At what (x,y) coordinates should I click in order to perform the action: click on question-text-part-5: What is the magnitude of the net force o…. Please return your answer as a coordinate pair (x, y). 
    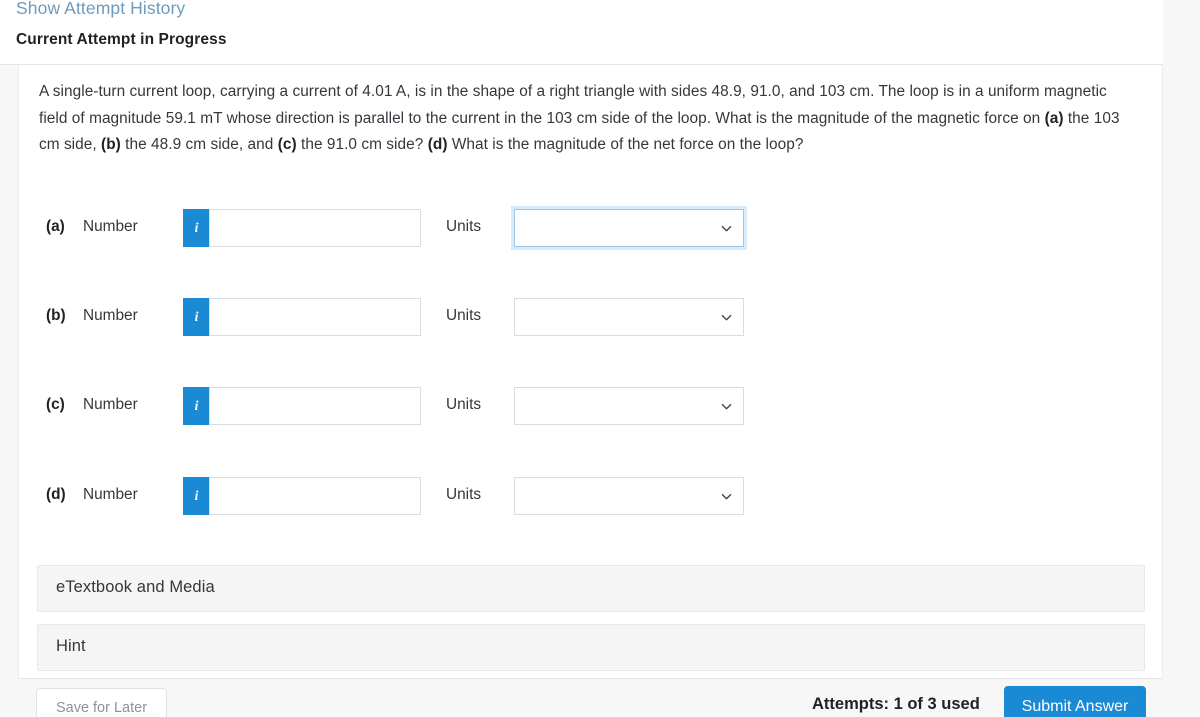
    Looking at the image, I should click on (625, 144).